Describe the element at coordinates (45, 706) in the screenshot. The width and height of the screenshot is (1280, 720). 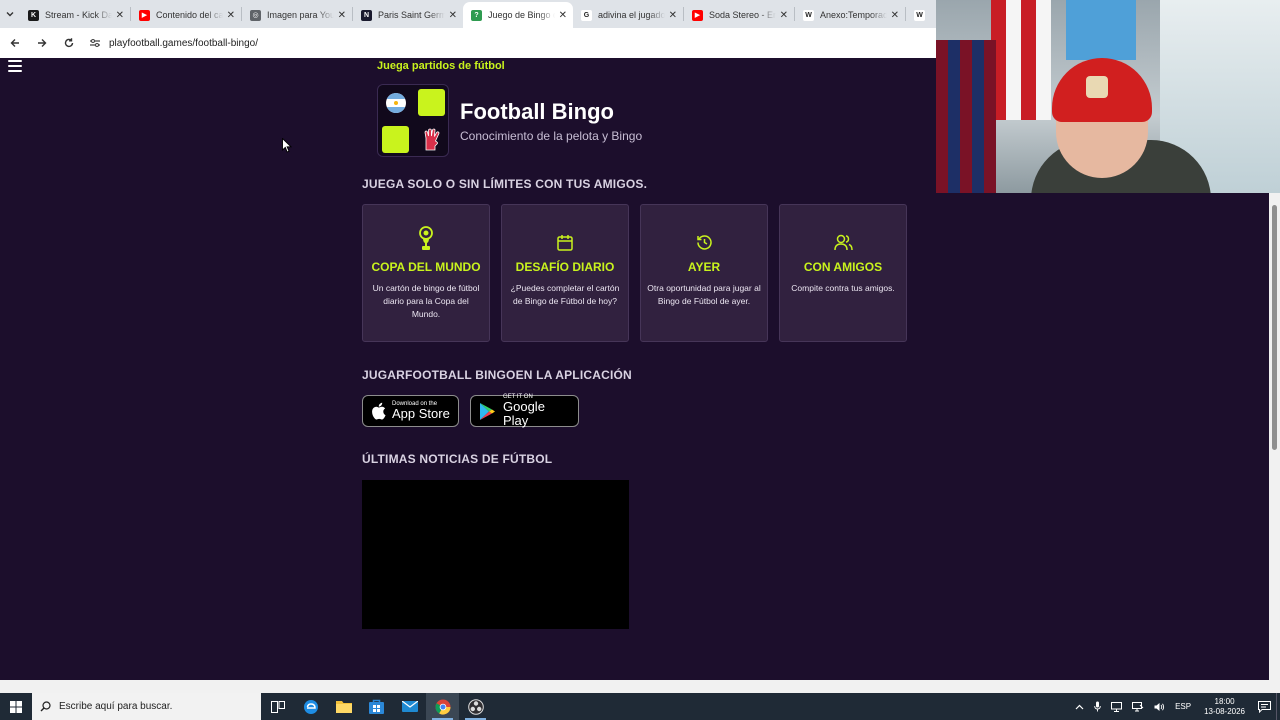
I see `search-icon` at that location.